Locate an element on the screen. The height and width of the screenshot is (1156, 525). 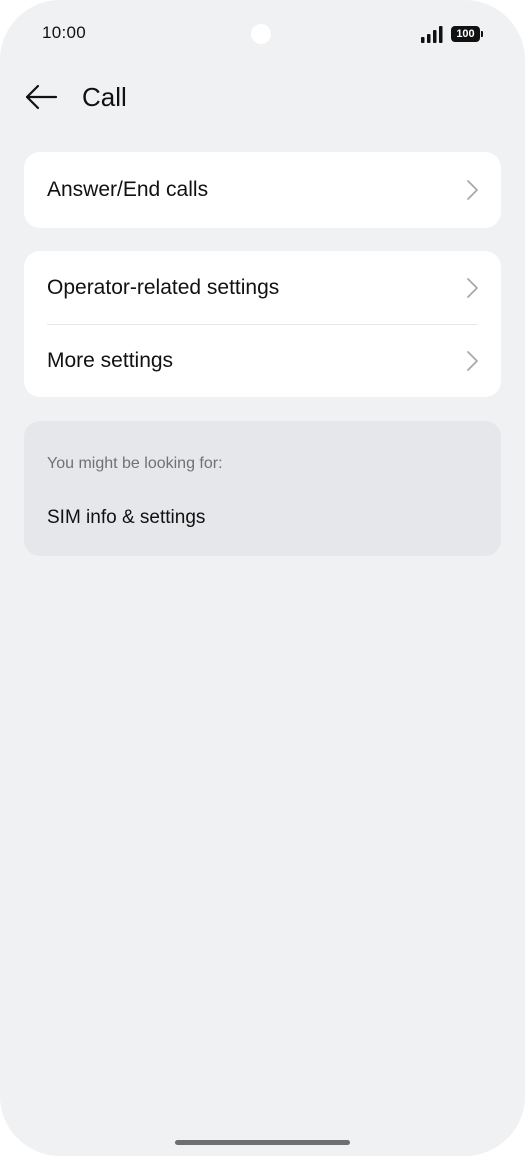
settings-group-2: Operator-related settings More settings is located at coordinates (262, 324).